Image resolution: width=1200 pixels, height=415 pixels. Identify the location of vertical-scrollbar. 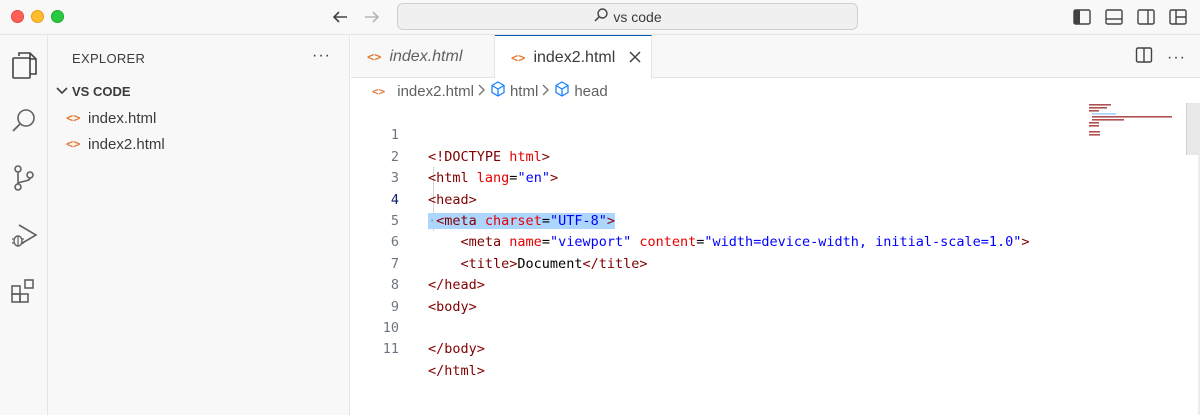
(1193, 129).